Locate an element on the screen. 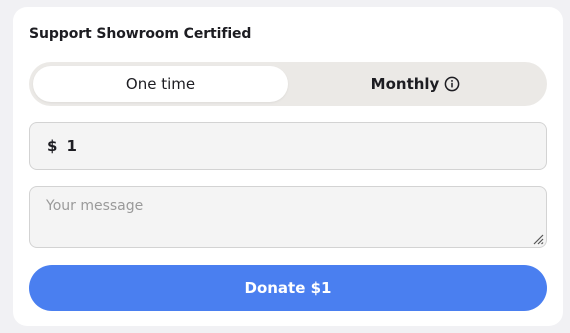 This screenshot has height=333, width=570. frequency-option-monthly: Monthly is located at coordinates (415, 84).